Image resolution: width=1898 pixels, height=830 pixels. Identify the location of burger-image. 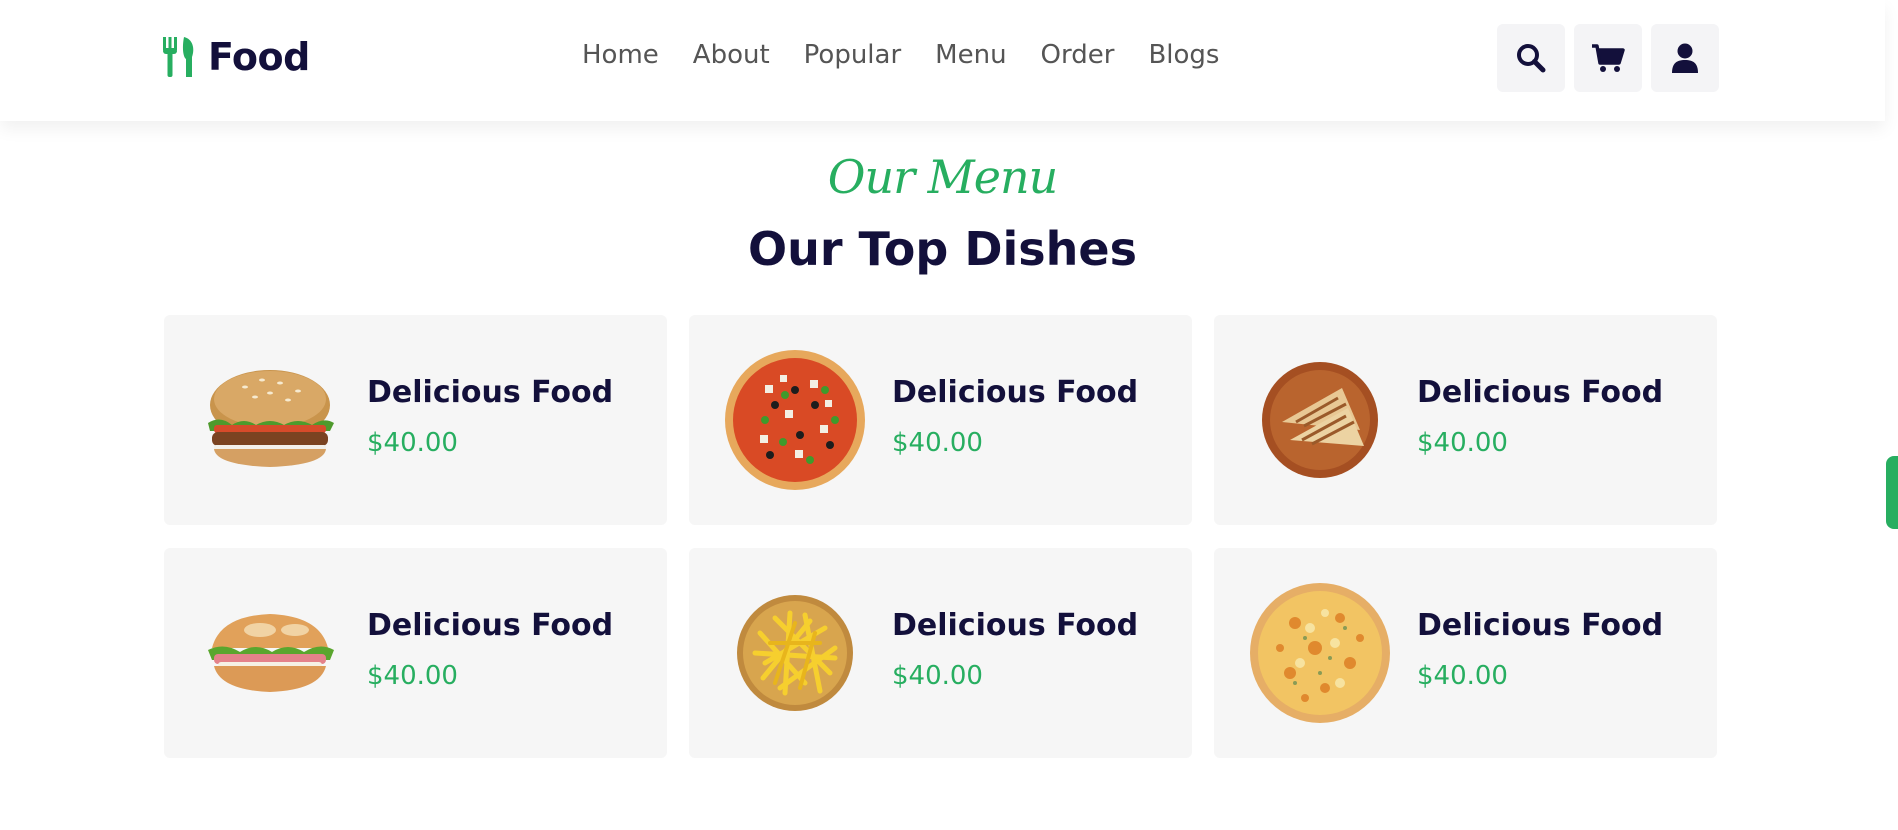
(270, 420).